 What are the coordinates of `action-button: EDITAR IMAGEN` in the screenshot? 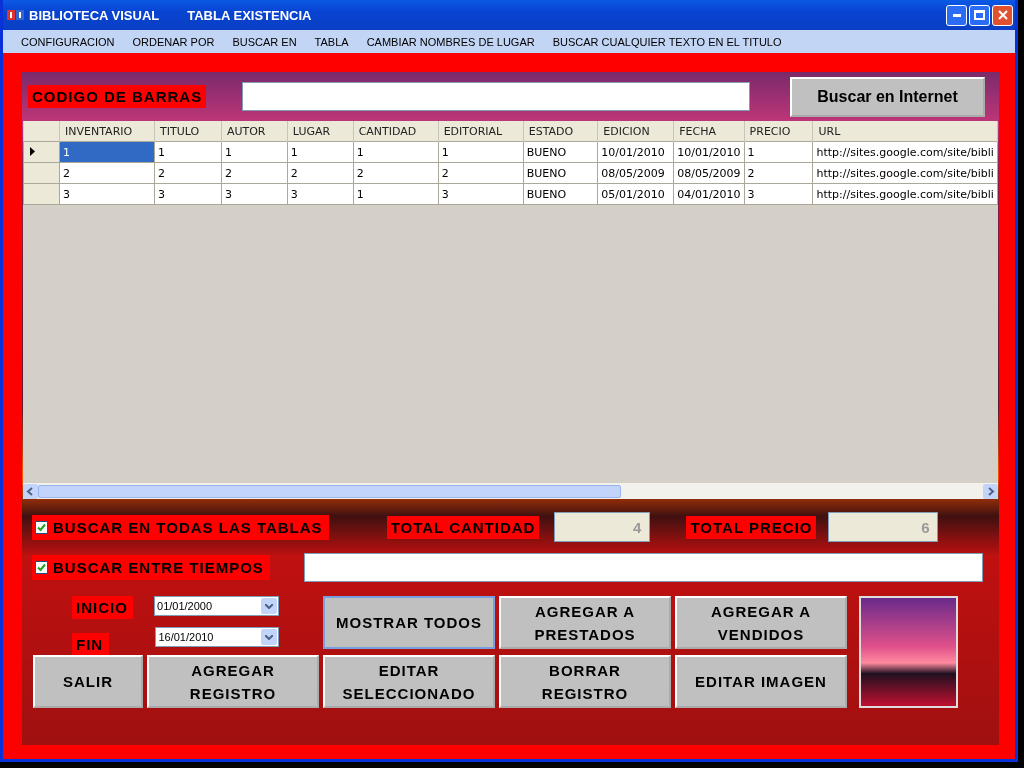 It's located at (761, 681).